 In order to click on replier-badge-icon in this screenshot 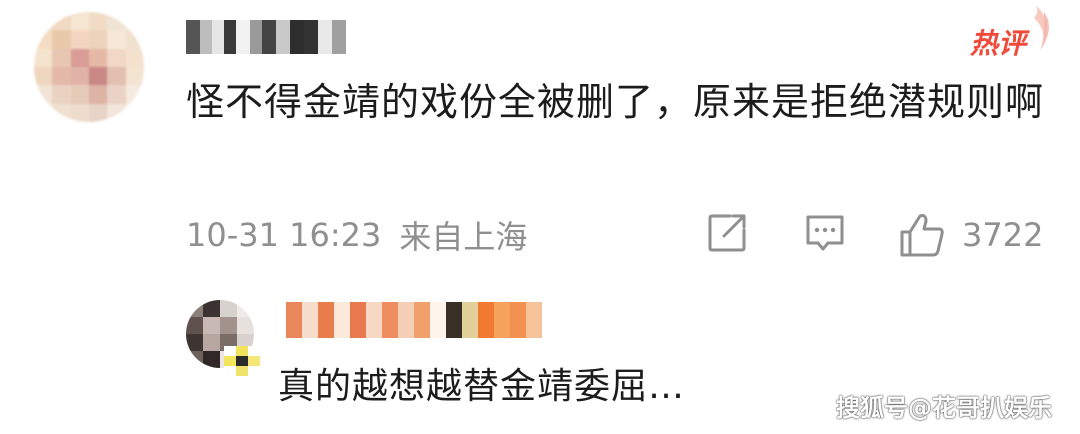, I will do `click(242, 361)`.